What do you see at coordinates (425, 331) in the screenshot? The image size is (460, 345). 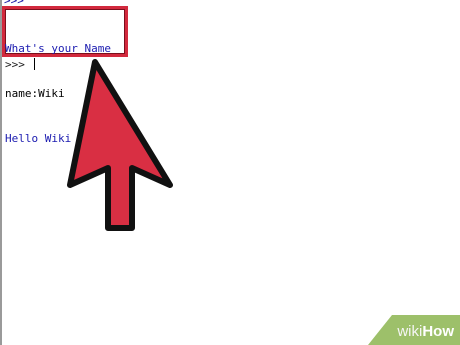 I see `watermark-text: wikiHow` at bounding box center [425, 331].